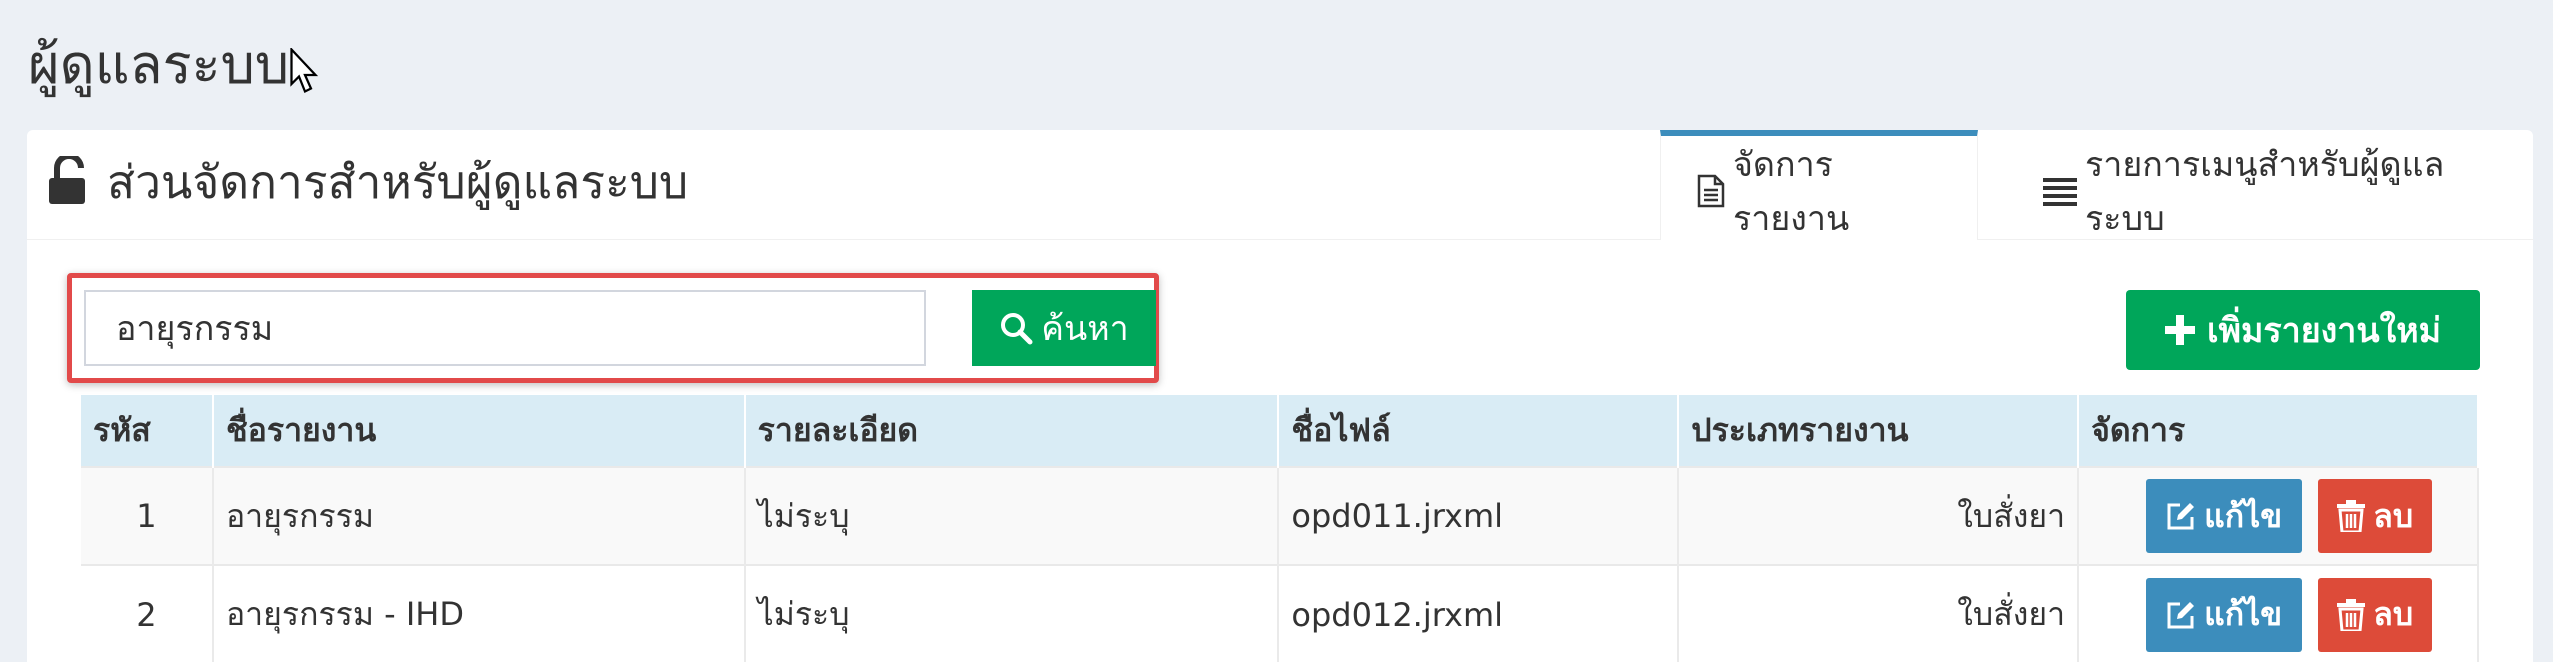 The image size is (2553, 662). I want to click on search-input, so click(505, 328).